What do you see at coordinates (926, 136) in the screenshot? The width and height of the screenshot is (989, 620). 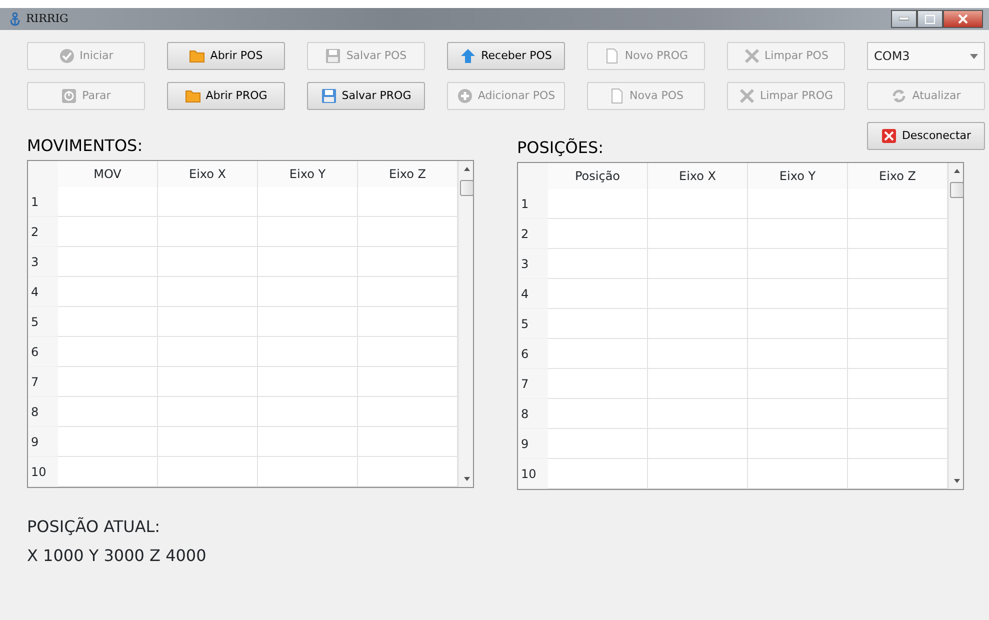 I see `disconnect-button: Desconectar` at bounding box center [926, 136].